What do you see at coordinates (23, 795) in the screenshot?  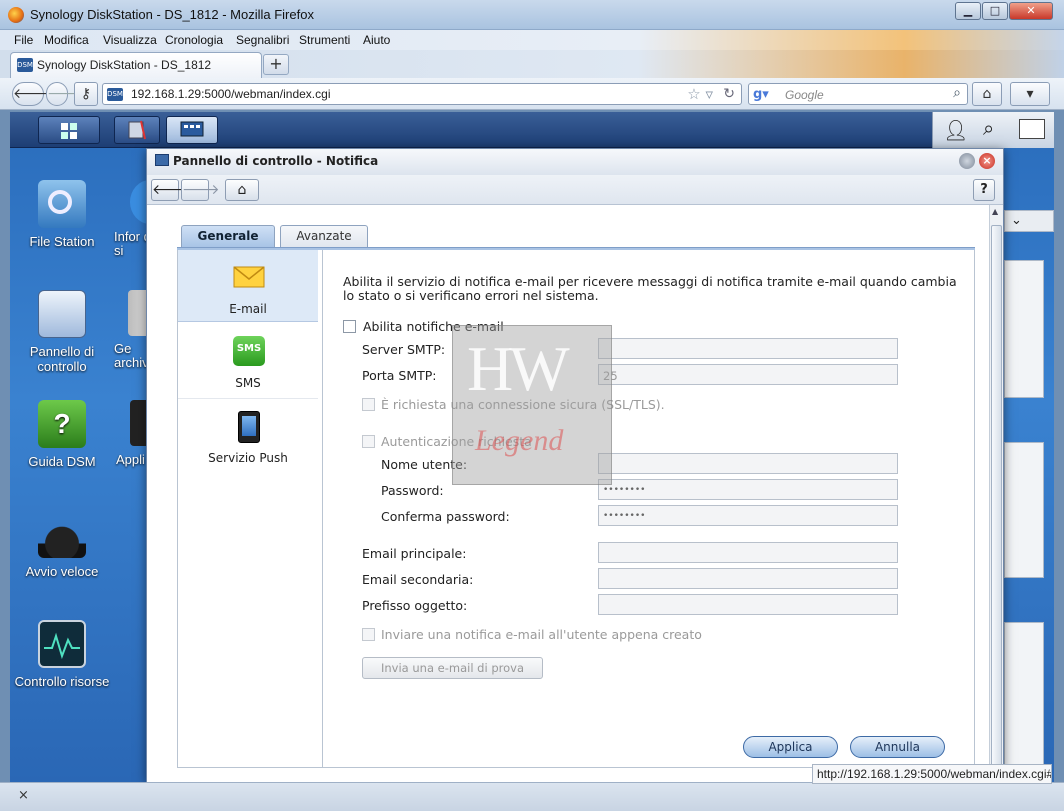 I see `close-statusbar-icon: ×` at bounding box center [23, 795].